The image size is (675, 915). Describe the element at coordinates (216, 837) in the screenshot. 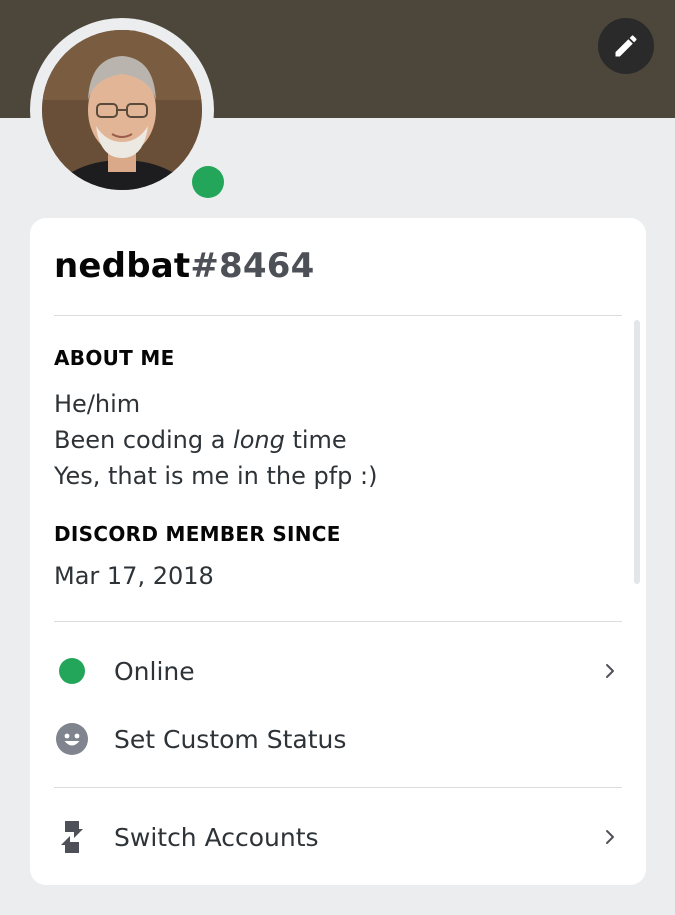

I see `switch-accounts-label: Switch Accounts` at that location.